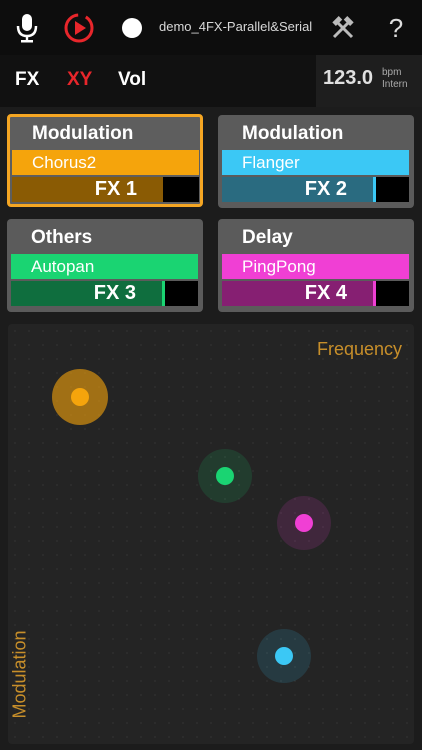 The image size is (422, 750). Describe the element at coordinates (325, 293) in the screenshot. I see `fx-slot-label: FX 4` at that location.